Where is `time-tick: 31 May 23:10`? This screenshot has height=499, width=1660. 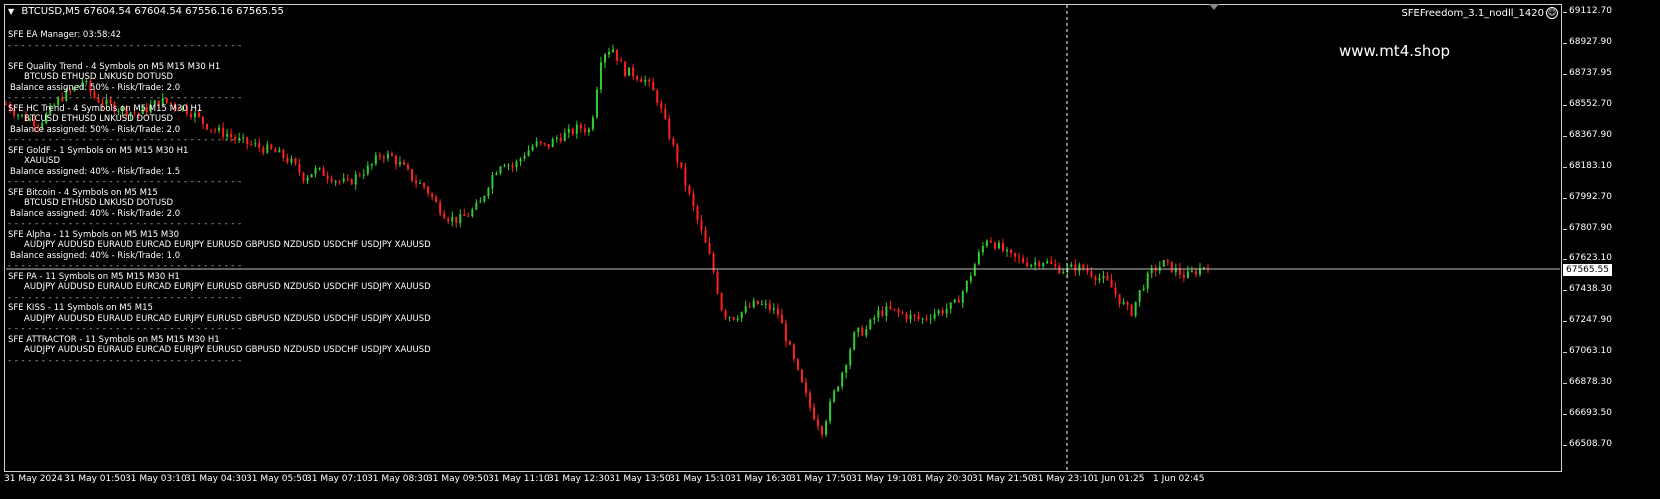
time-tick: 31 May 23:10 is located at coordinates (1063, 479).